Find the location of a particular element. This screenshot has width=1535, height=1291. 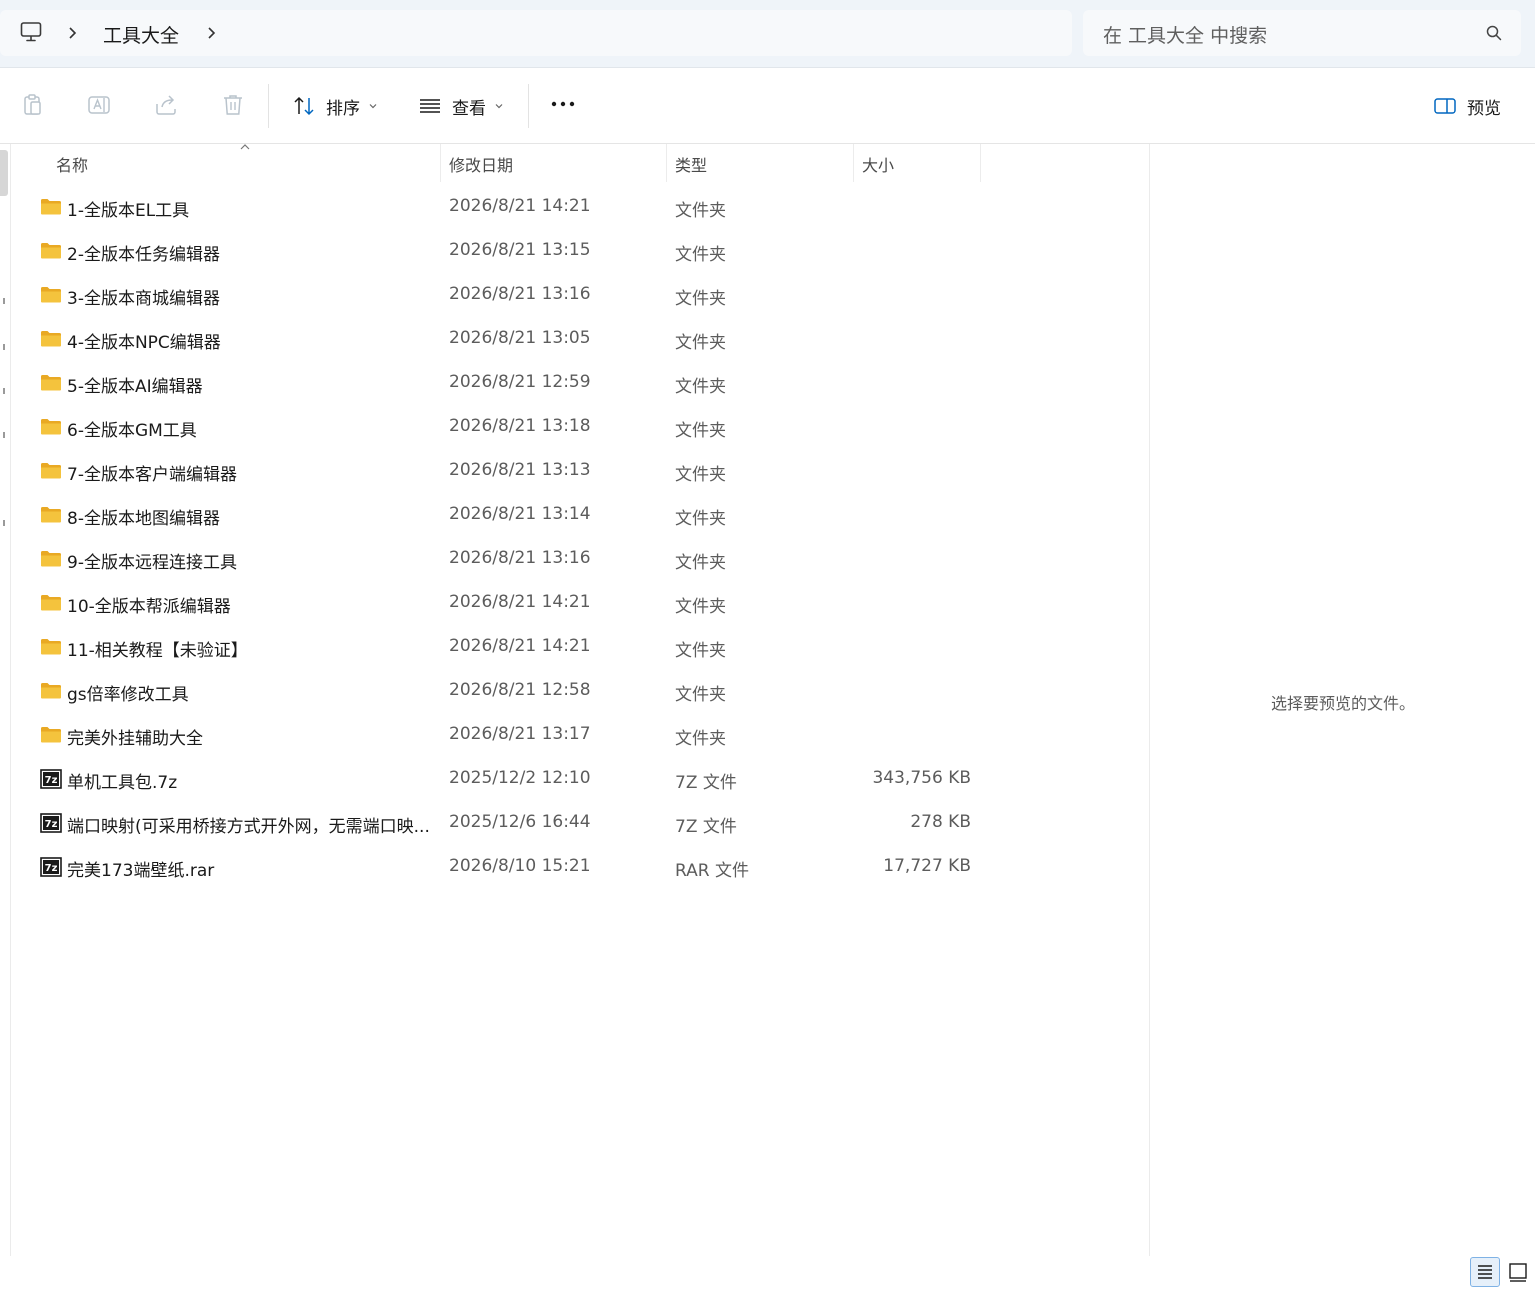

file-row: 3-全版本商城编辑器 2026/8/21 13:16 文件夹 is located at coordinates (580, 296).